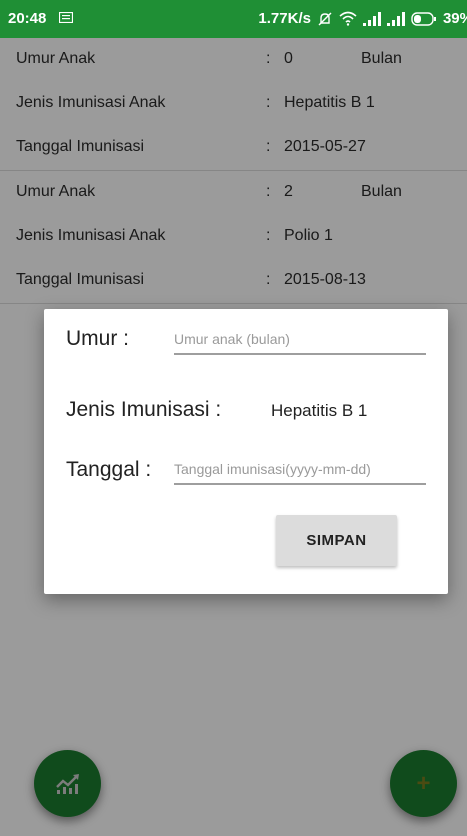 The width and height of the screenshot is (467, 836). What do you see at coordinates (348, 18) in the screenshot?
I see `wifi-icon` at bounding box center [348, 18].